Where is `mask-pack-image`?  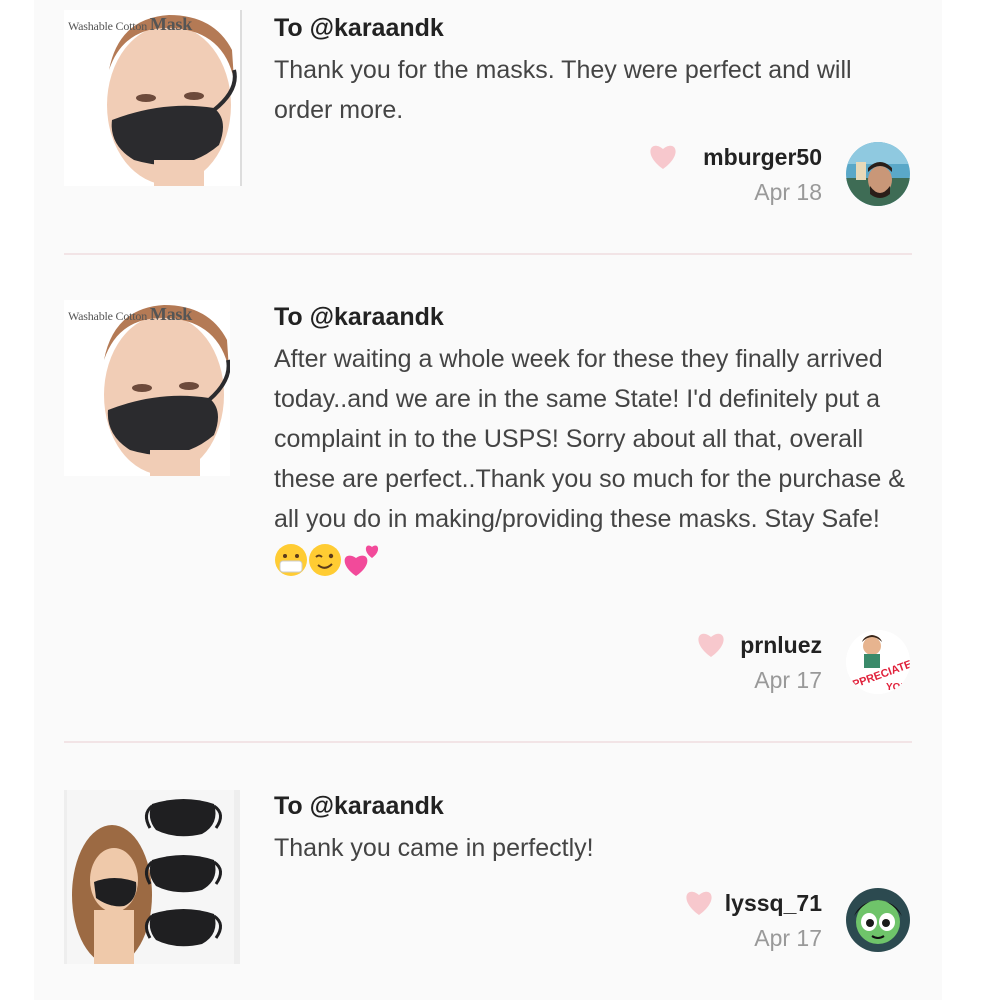 mask-pack-image is located at coordinates (152, 877).